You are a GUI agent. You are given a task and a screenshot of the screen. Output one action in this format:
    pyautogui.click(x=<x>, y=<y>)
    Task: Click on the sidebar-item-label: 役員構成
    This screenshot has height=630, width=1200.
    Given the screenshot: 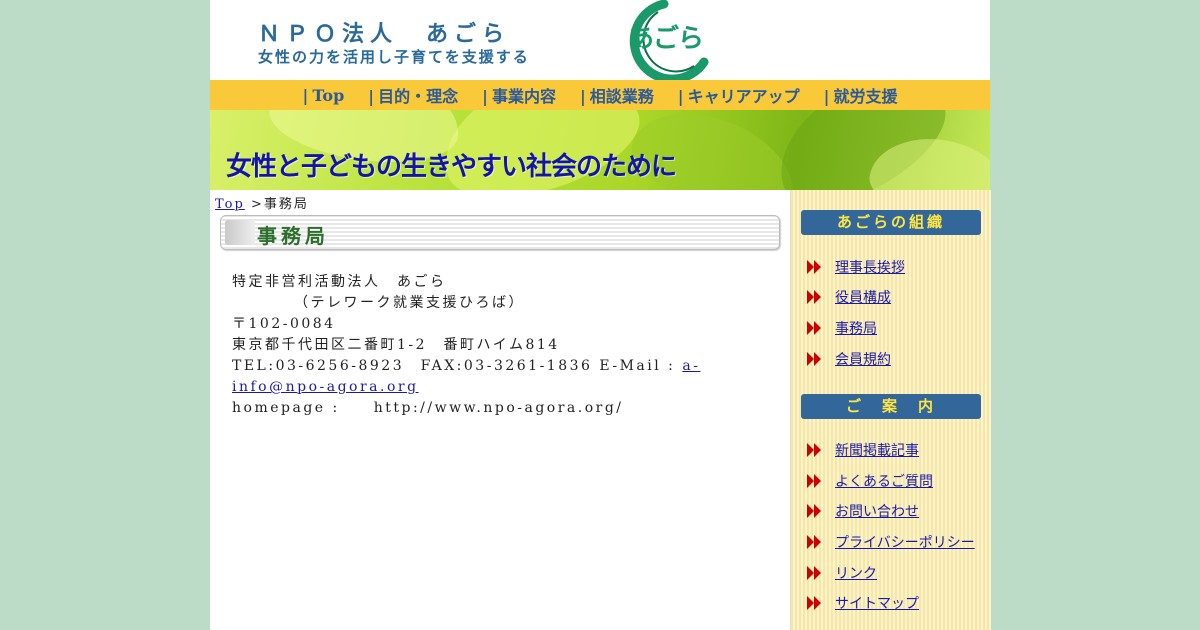 What is the action you would take?
    pyautogui.click(x=863, y=298)
    